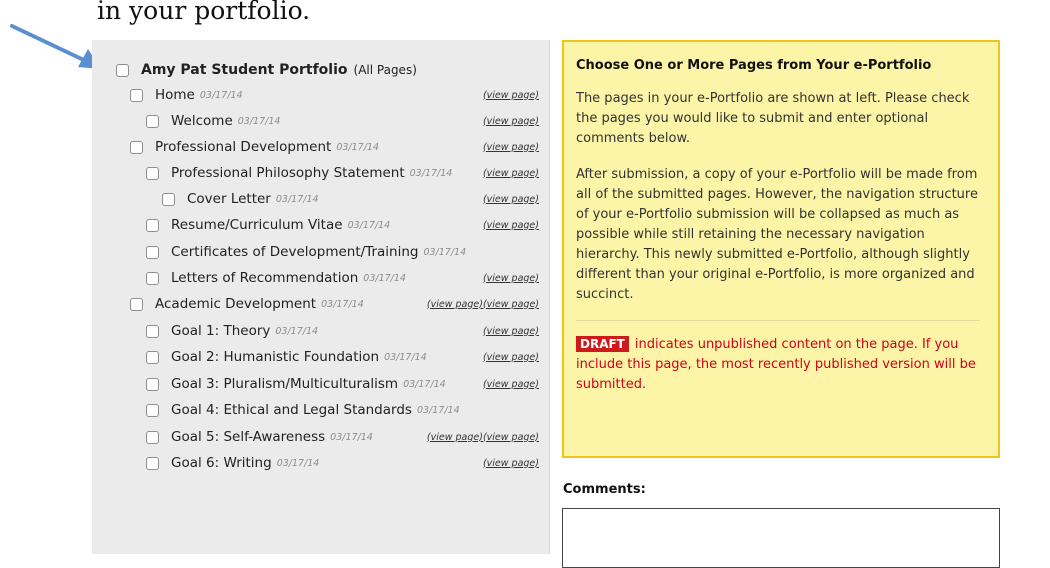 Image resolution: width=1050 pixels, height=568 pixels. I want to click on page-title: Goal 3: Pluralism/Multiculturalism, so click(285, 384).